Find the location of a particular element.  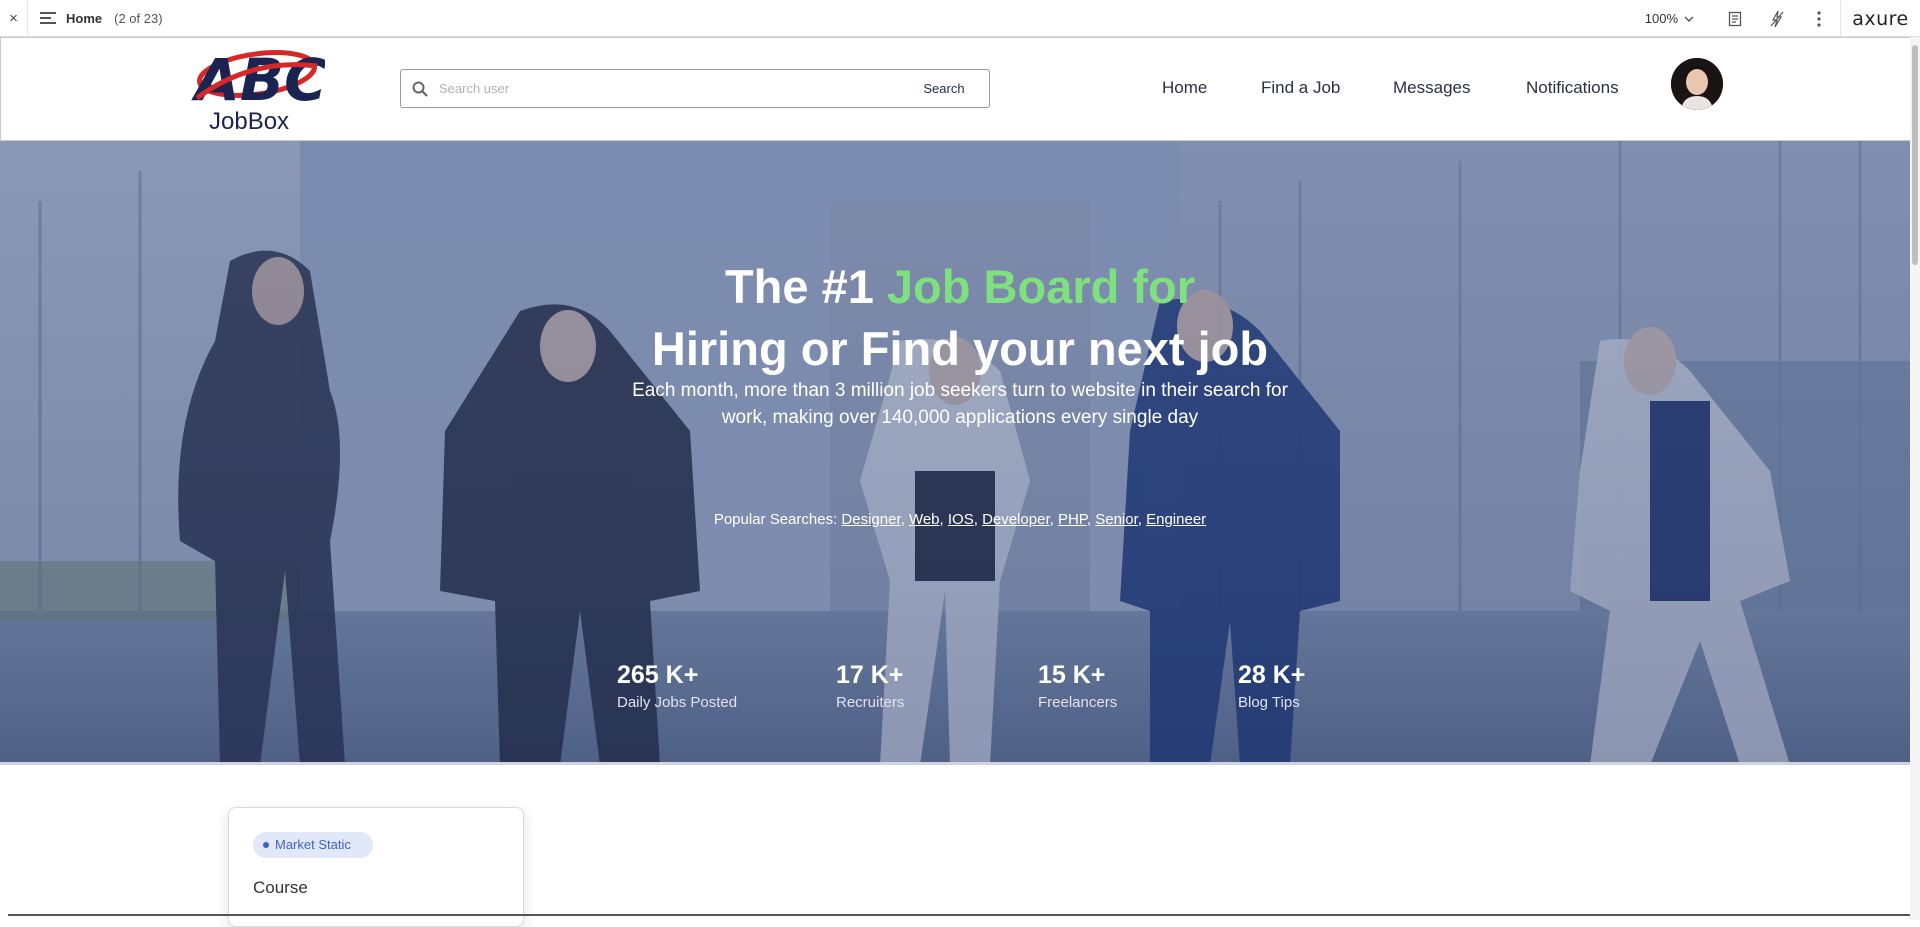

stat-blog-tips: 28 K+ Blog Tips is located at coordinates (1271, 686).